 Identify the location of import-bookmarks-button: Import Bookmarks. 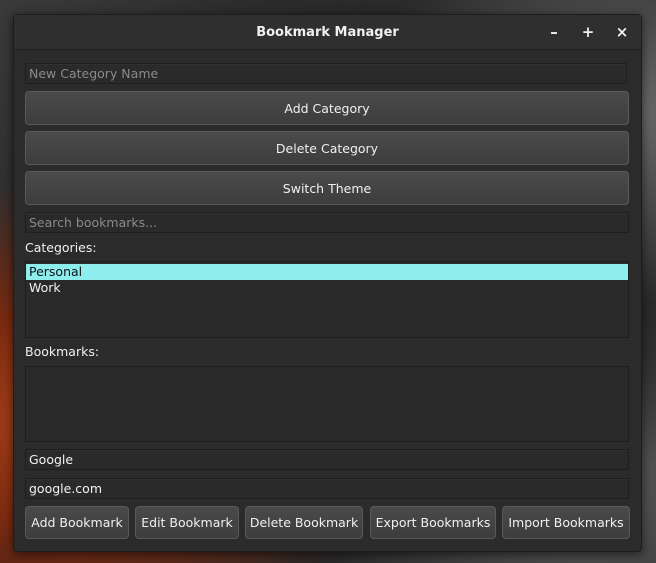
(566, 522).